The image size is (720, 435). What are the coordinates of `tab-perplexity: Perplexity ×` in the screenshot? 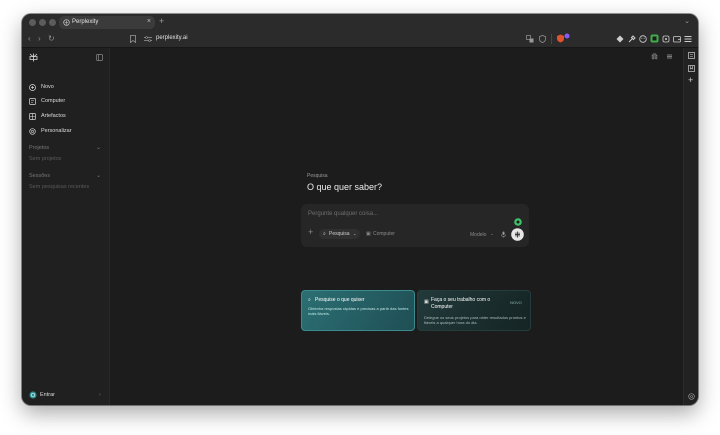 It's located at (107, 22).